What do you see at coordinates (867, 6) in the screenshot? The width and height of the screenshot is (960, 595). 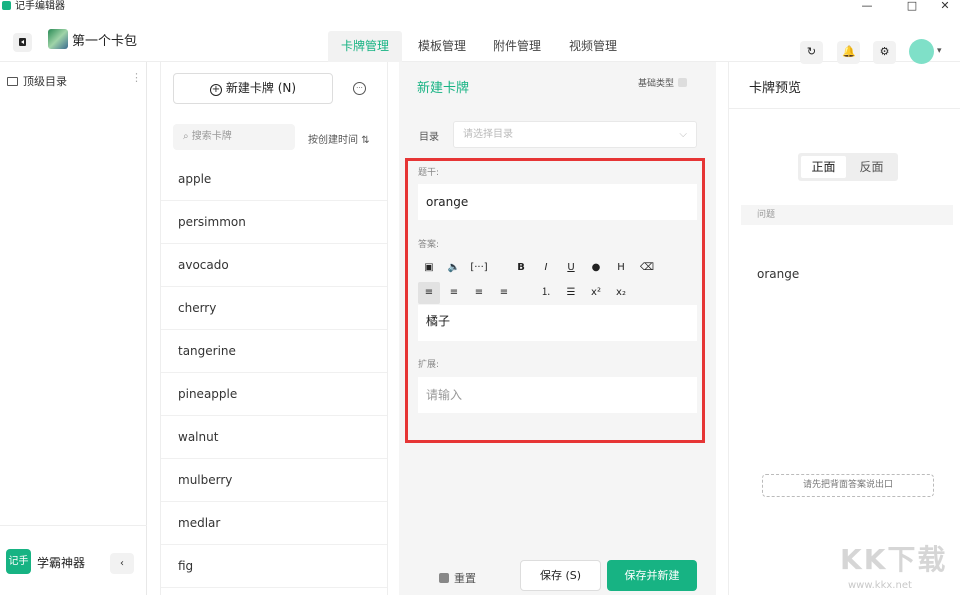 I see `minimize-button: —` at bounding box center [867, 6].